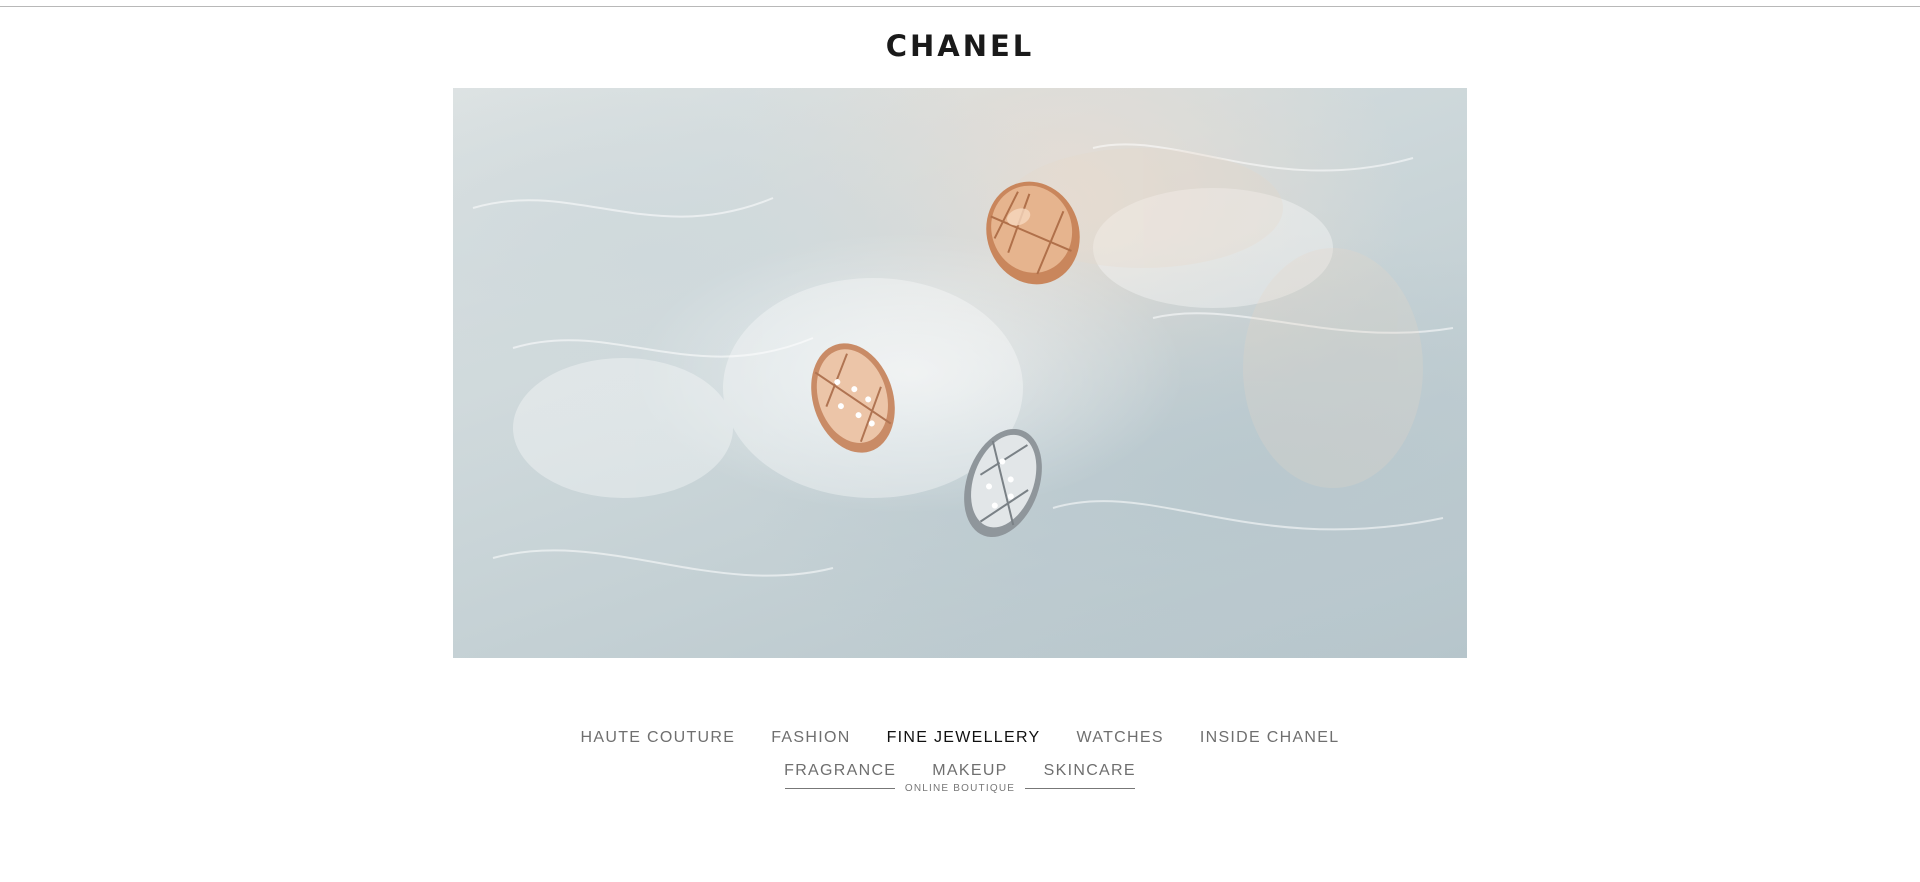 The height and width of the screenshot is (882, 1920). I want to click on nav-item-haute-couture: HAUTE COUTURE, so click(658, 738).